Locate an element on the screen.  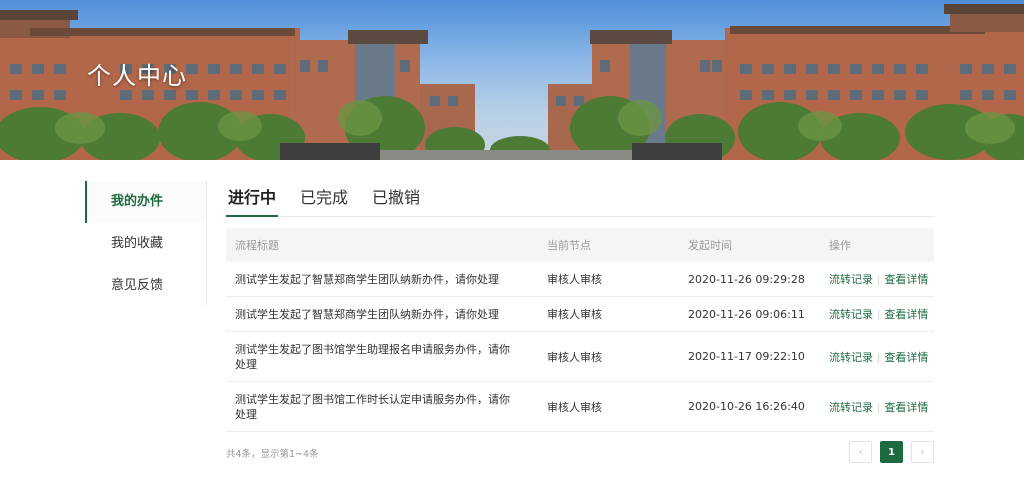
status-tabs: 进行中 已完成 已撤销 is located at coordinates (580, 199).